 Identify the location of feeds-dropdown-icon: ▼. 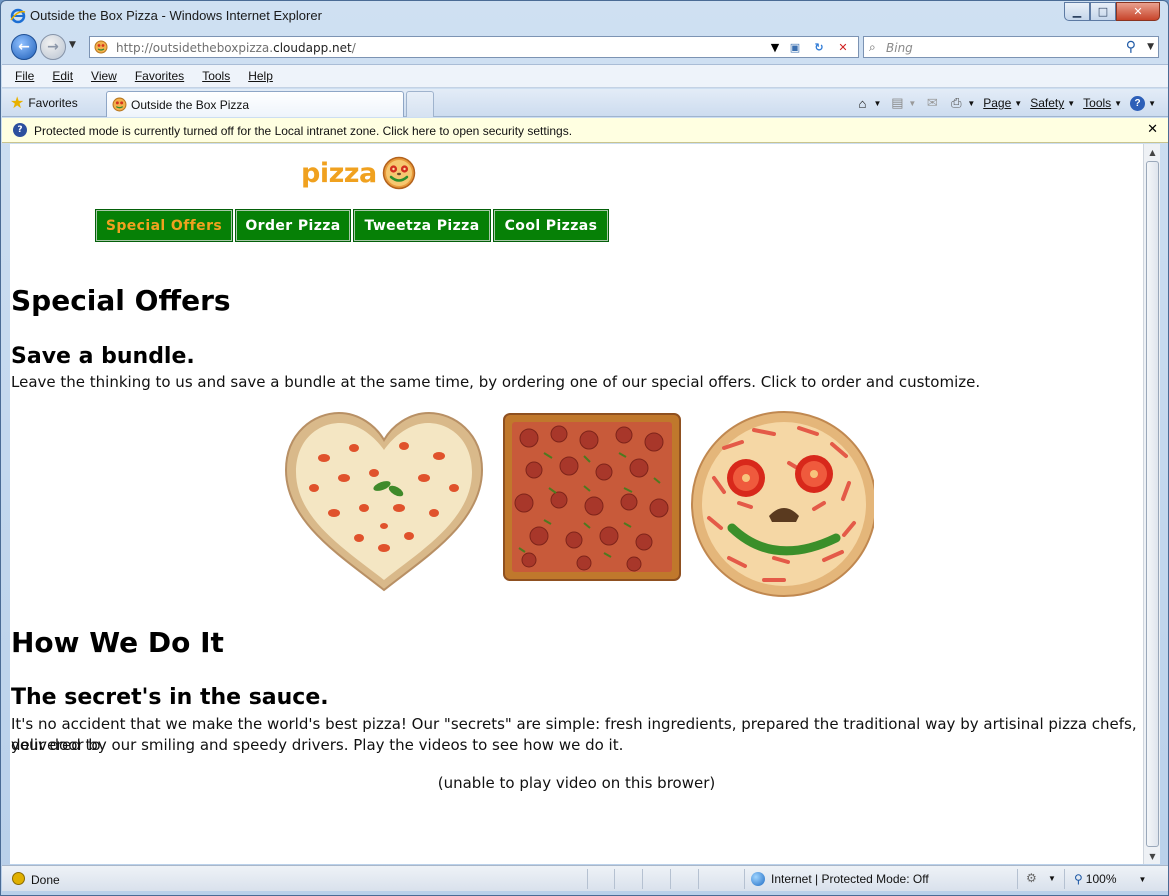
(912, 103).